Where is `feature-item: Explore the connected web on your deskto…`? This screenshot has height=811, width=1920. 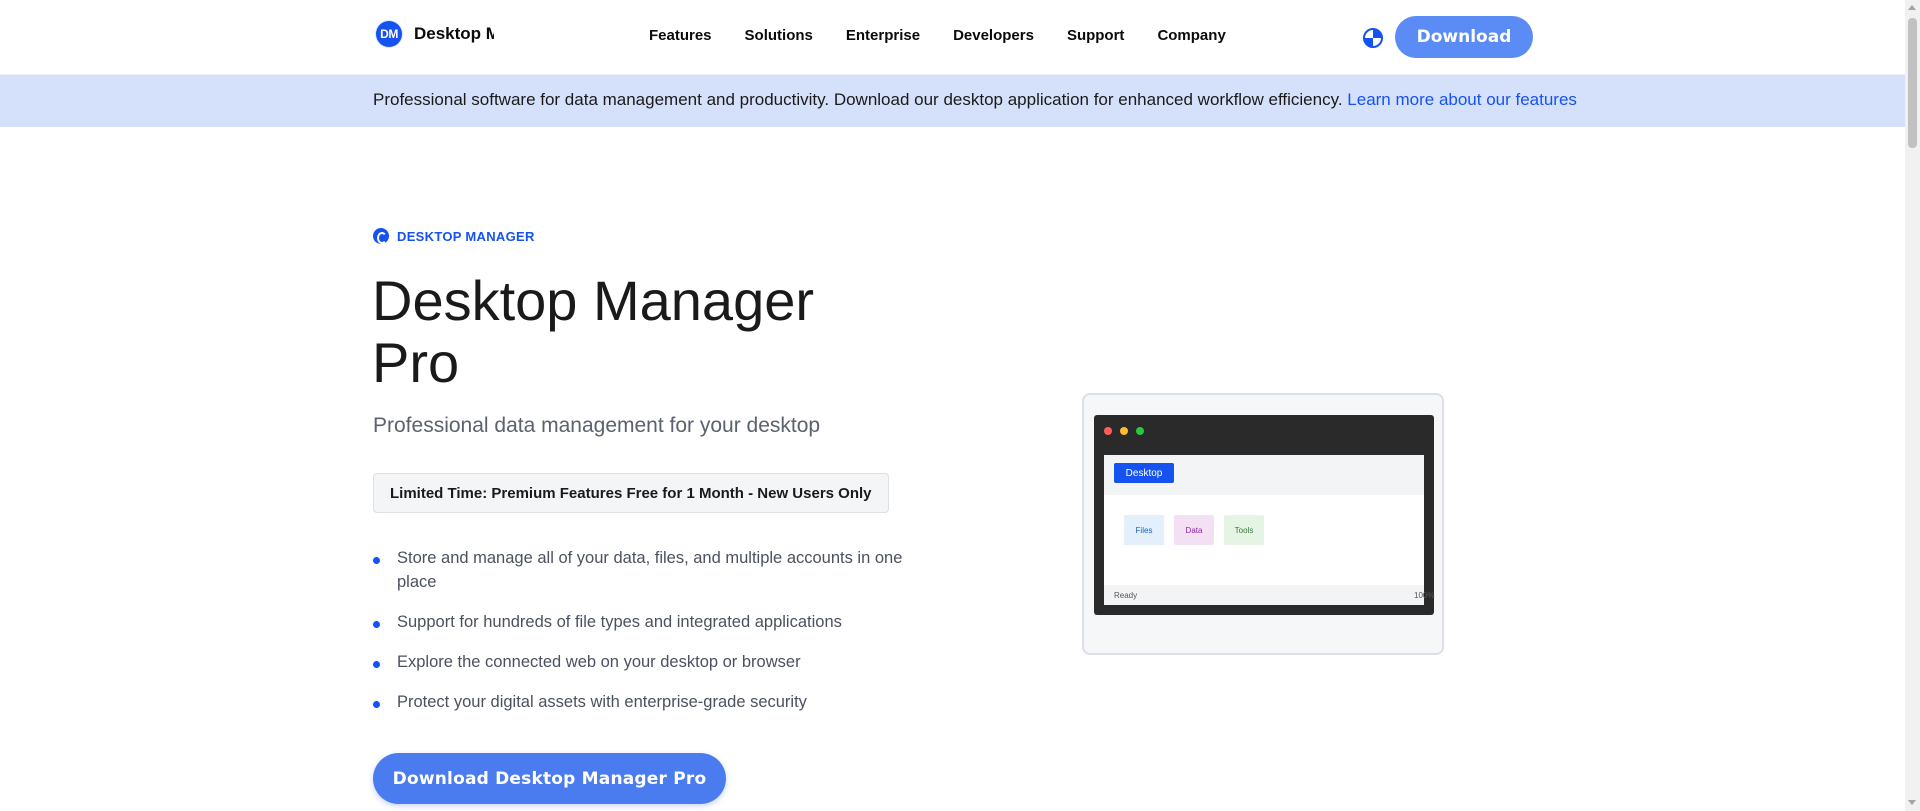
feature-item: Explore the connected web on your deskto… is located at coordinates (638, 662).